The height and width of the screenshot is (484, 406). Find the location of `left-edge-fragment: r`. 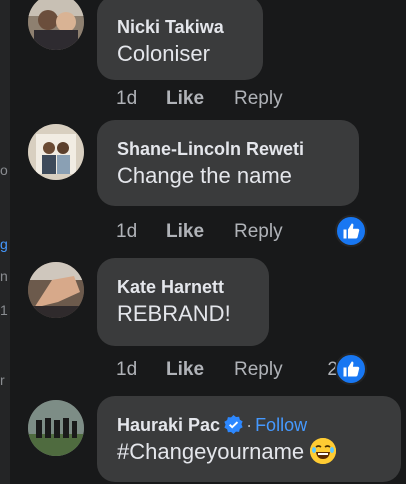

left-edge-fragment: r is located at coordinates (2, 380).